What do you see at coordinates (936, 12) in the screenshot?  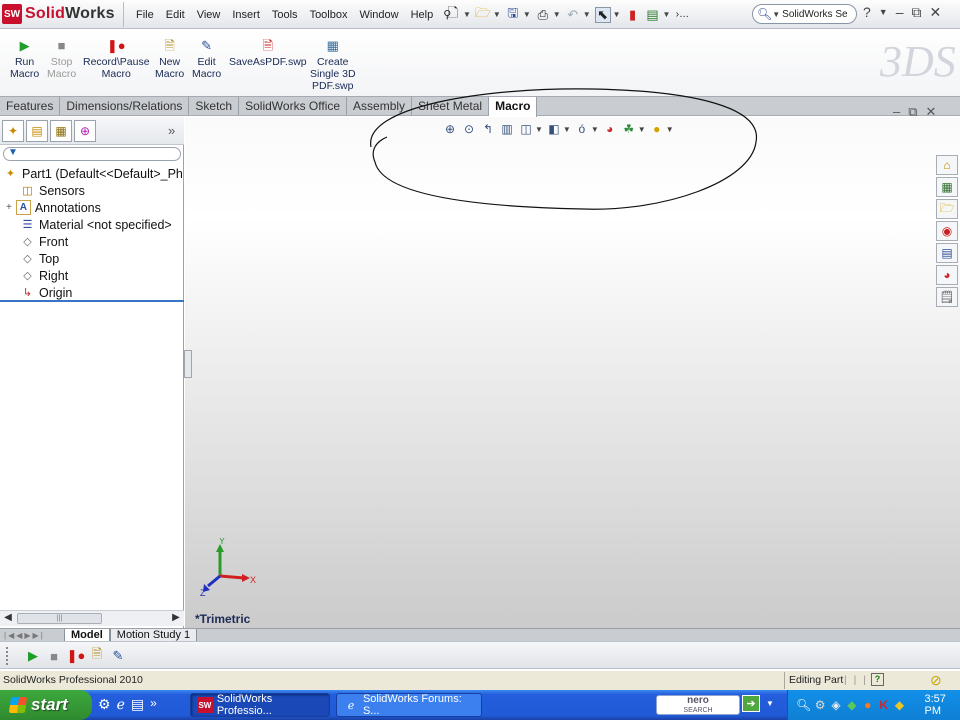 I see `close-icon: ✕` at bounding box center [936, 12].